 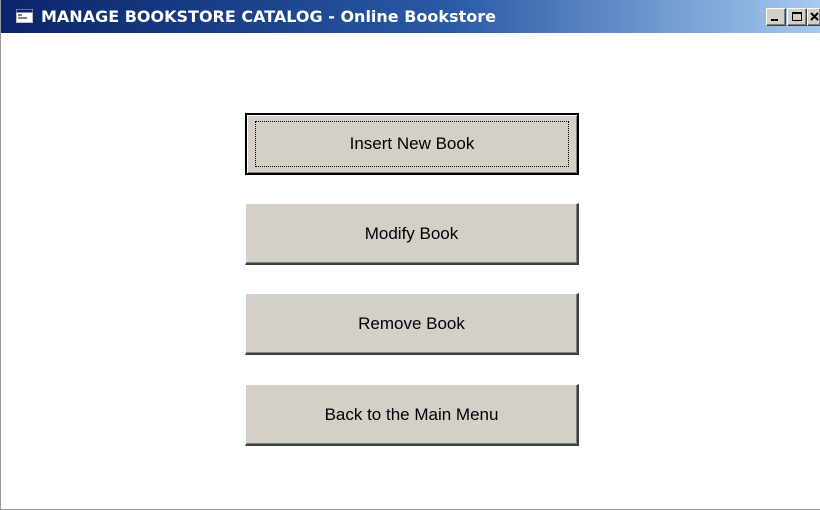 I want to click on modify-book-label: Modify Book, so click(x=411, y=233).